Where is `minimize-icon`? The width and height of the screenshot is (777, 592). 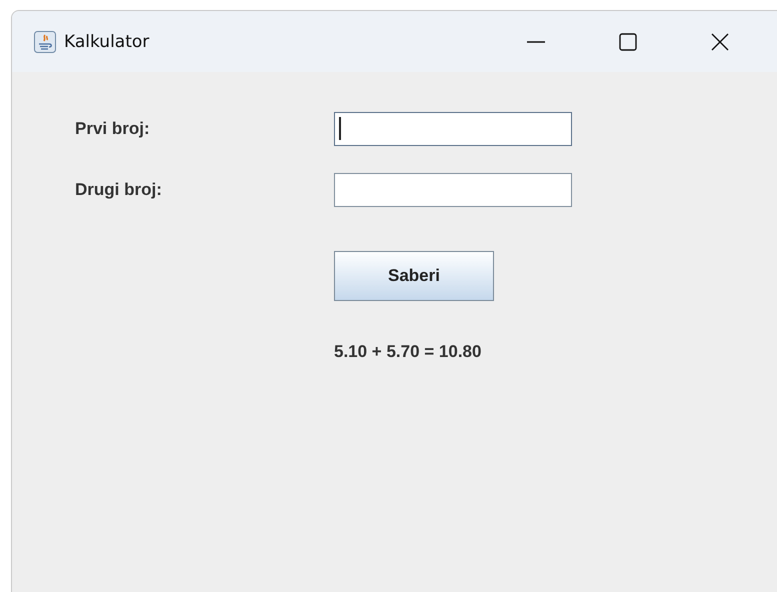 minimize-icon is located at coordinates (536, 41).